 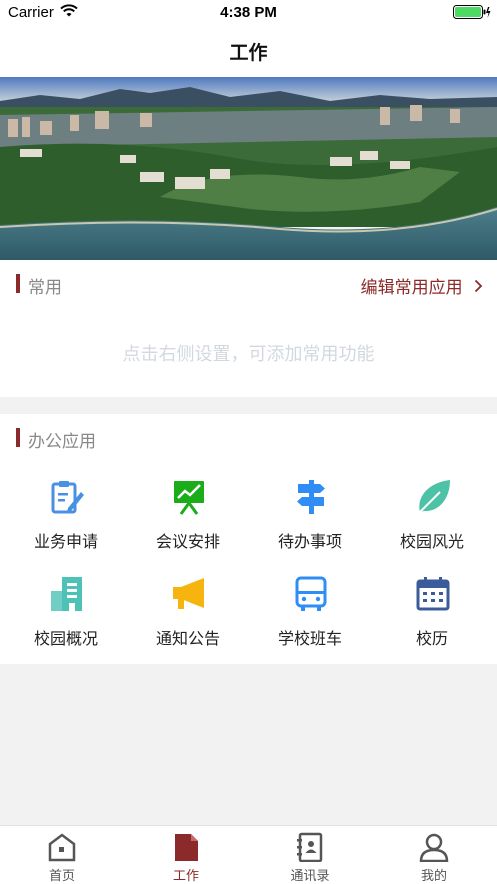 I want to click on megaphone-icon, so click(x=189, y=594).